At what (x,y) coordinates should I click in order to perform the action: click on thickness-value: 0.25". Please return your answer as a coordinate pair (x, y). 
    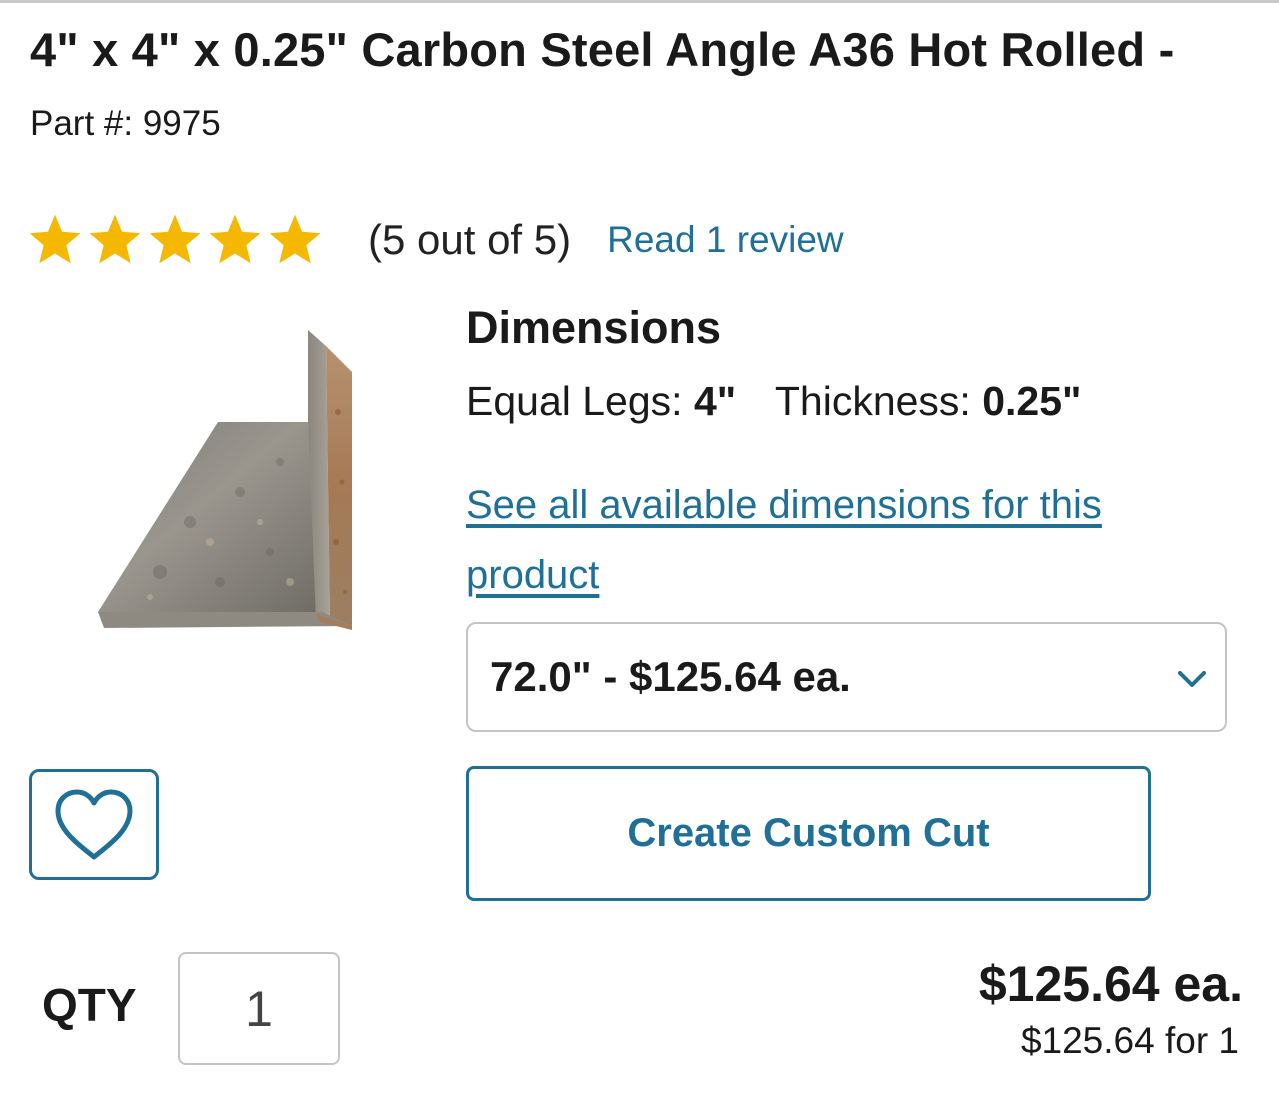
    Looking at the image, I should click on (1032, 401).